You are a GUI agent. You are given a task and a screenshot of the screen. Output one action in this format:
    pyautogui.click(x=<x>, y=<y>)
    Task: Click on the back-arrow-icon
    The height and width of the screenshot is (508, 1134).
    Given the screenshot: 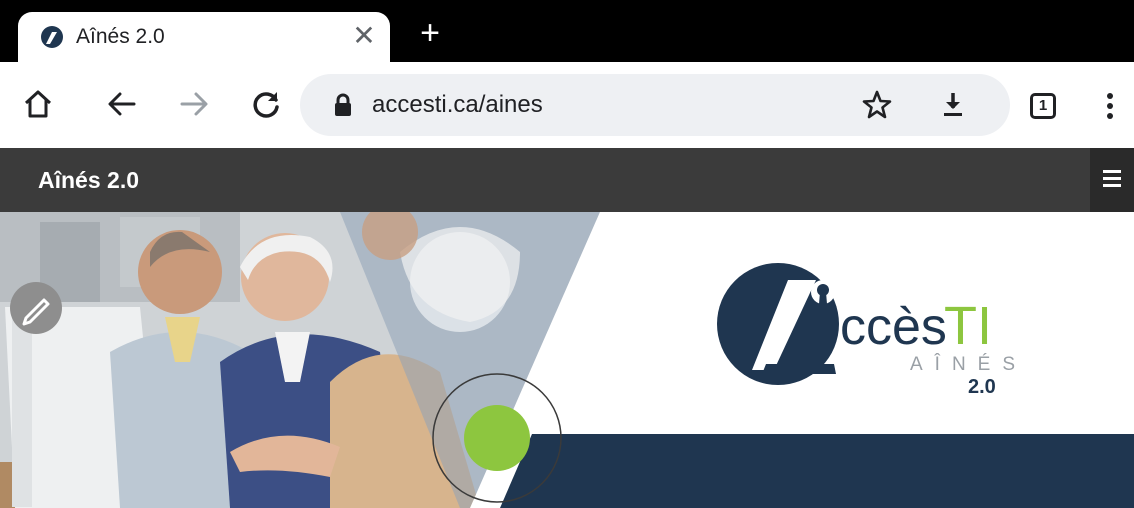 What is the action you would take?
    pyautogui.click(x=122, y=104)
    